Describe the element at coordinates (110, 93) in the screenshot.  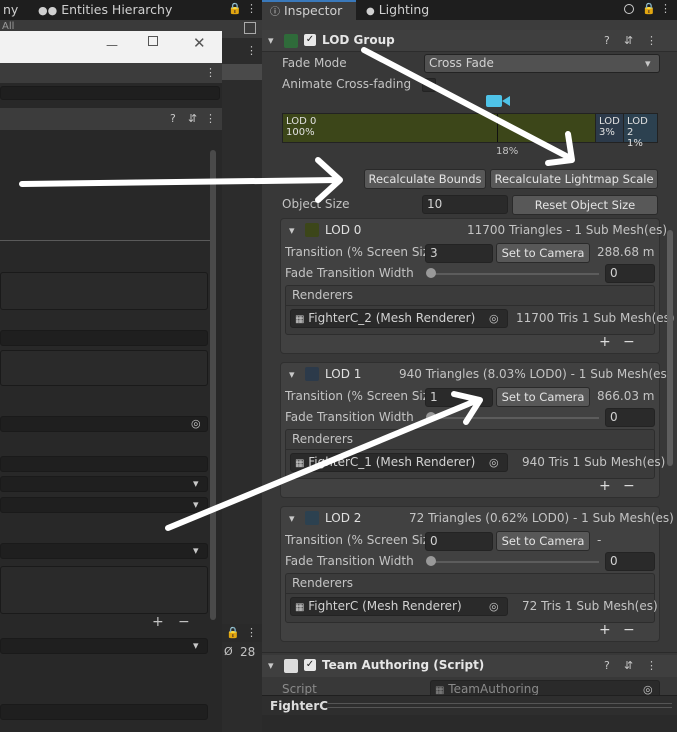
I see `window-search-field` at that location.